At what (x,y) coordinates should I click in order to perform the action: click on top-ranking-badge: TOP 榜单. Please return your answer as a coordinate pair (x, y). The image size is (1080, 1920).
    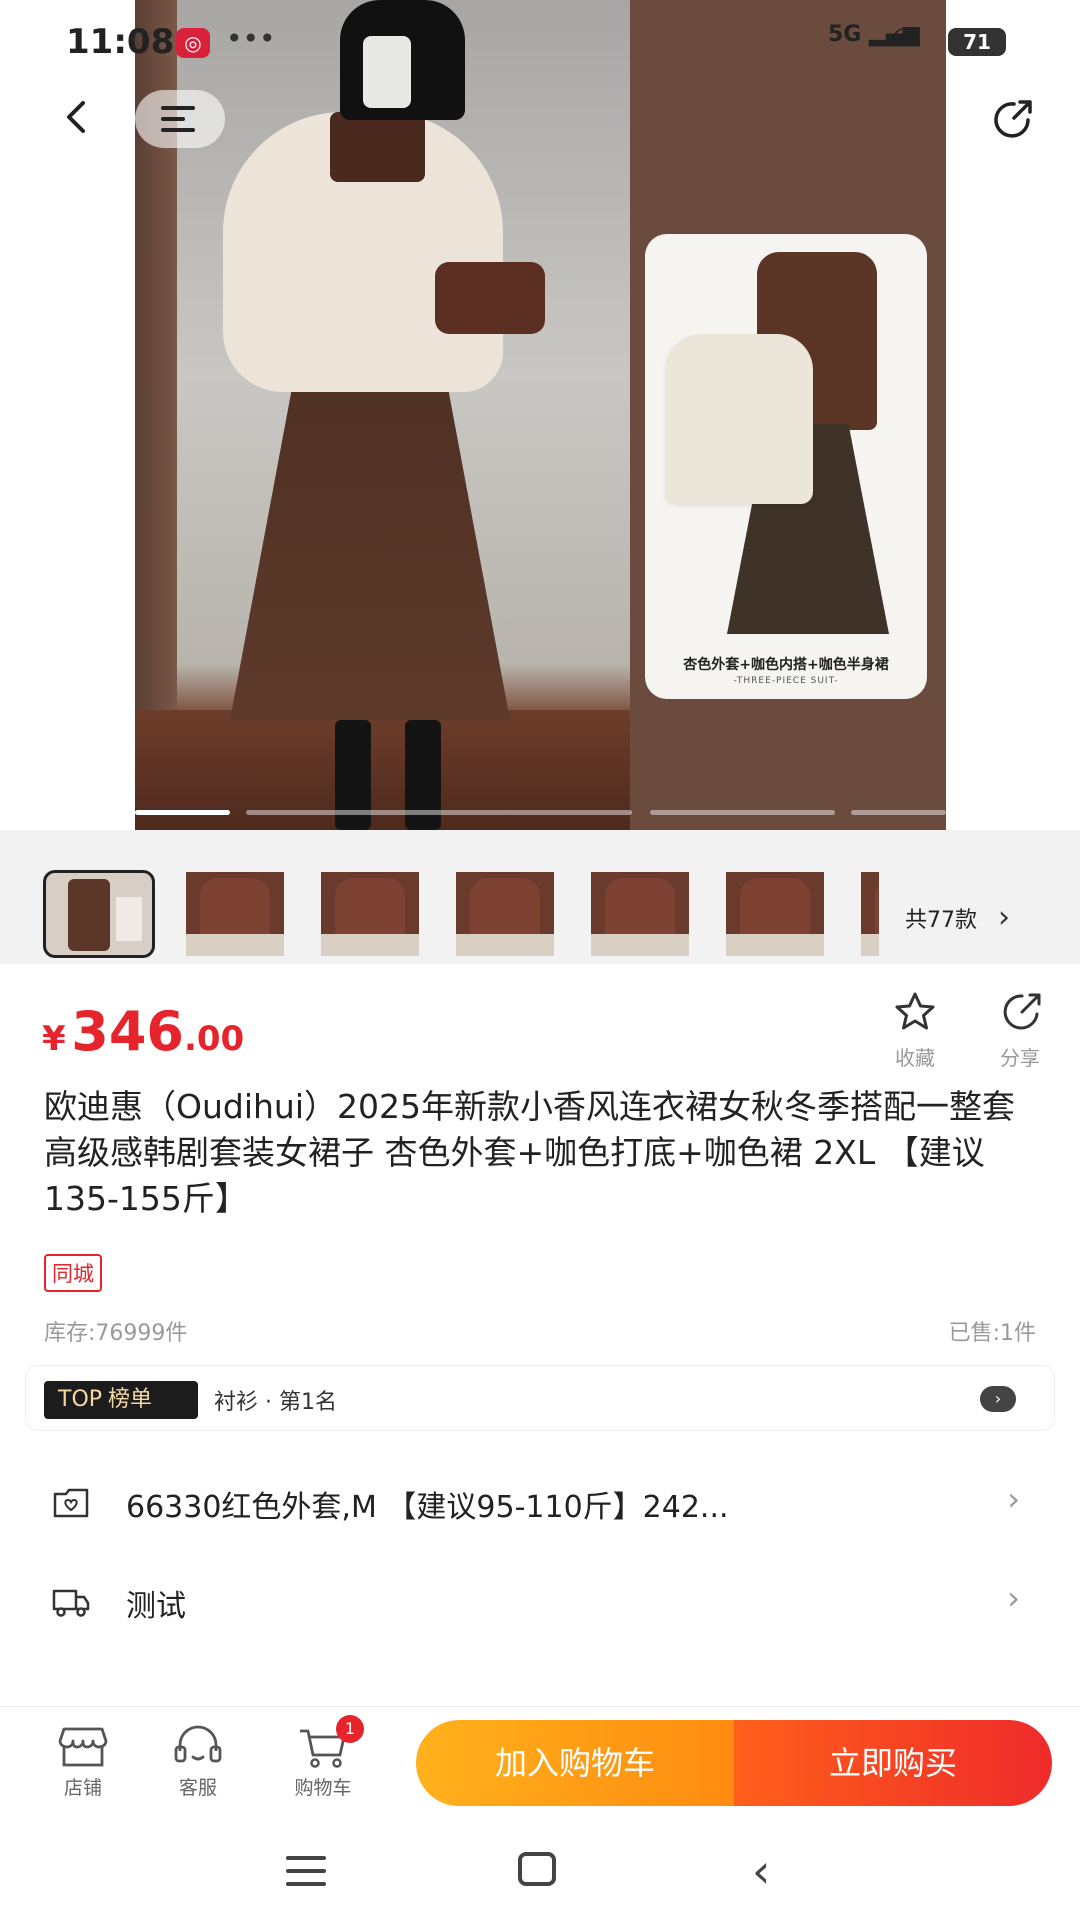
    Looking at the image, I should click on (121, 1400).